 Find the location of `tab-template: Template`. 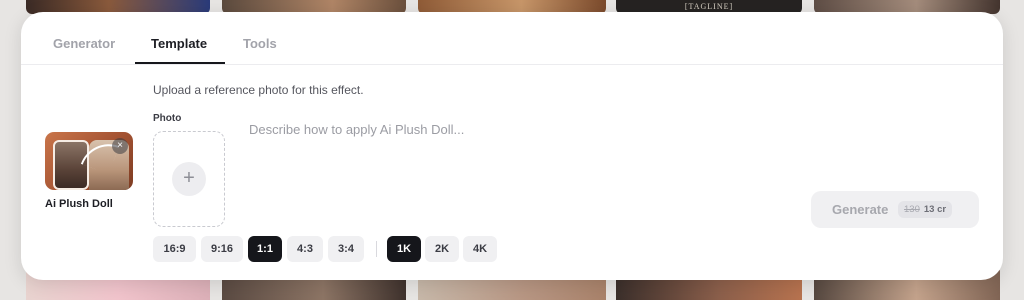

tab-template: Template is located at coordinates (179, 43).